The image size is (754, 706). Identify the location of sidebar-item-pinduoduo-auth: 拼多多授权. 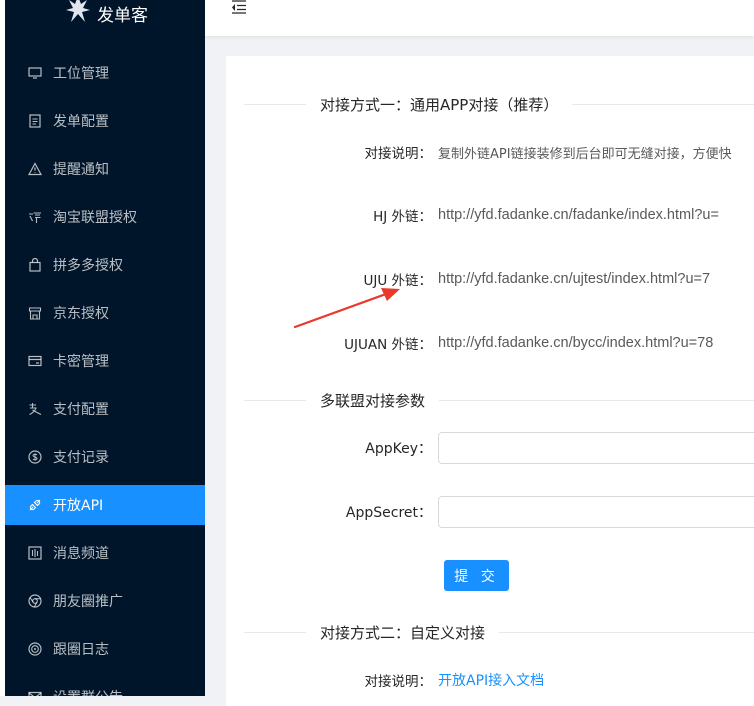
(105, 265).